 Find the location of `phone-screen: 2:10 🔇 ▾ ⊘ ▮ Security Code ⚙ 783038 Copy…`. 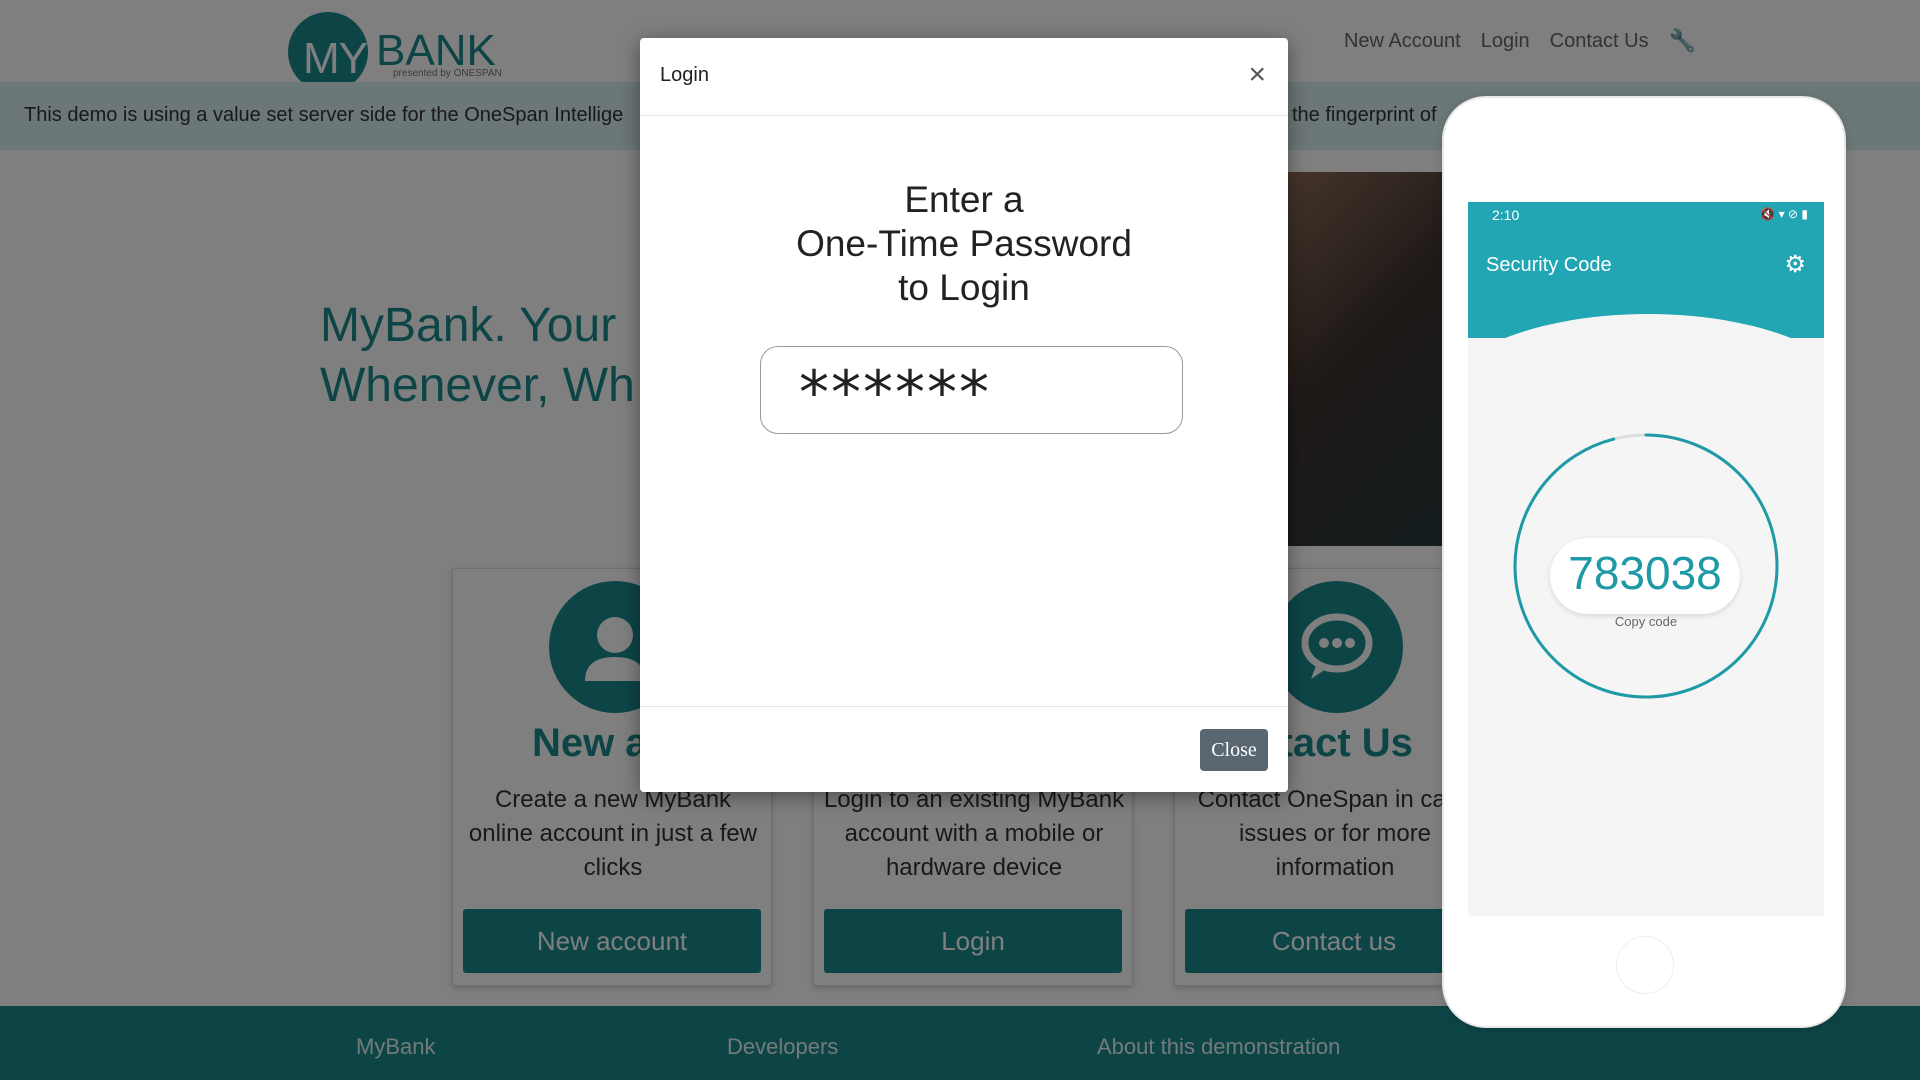

phone-screen: 2:10 🔇 ▾ ⊘ ▮ Security Code ⚙ 783038 Copy… is located at coordinates (1646, 559).